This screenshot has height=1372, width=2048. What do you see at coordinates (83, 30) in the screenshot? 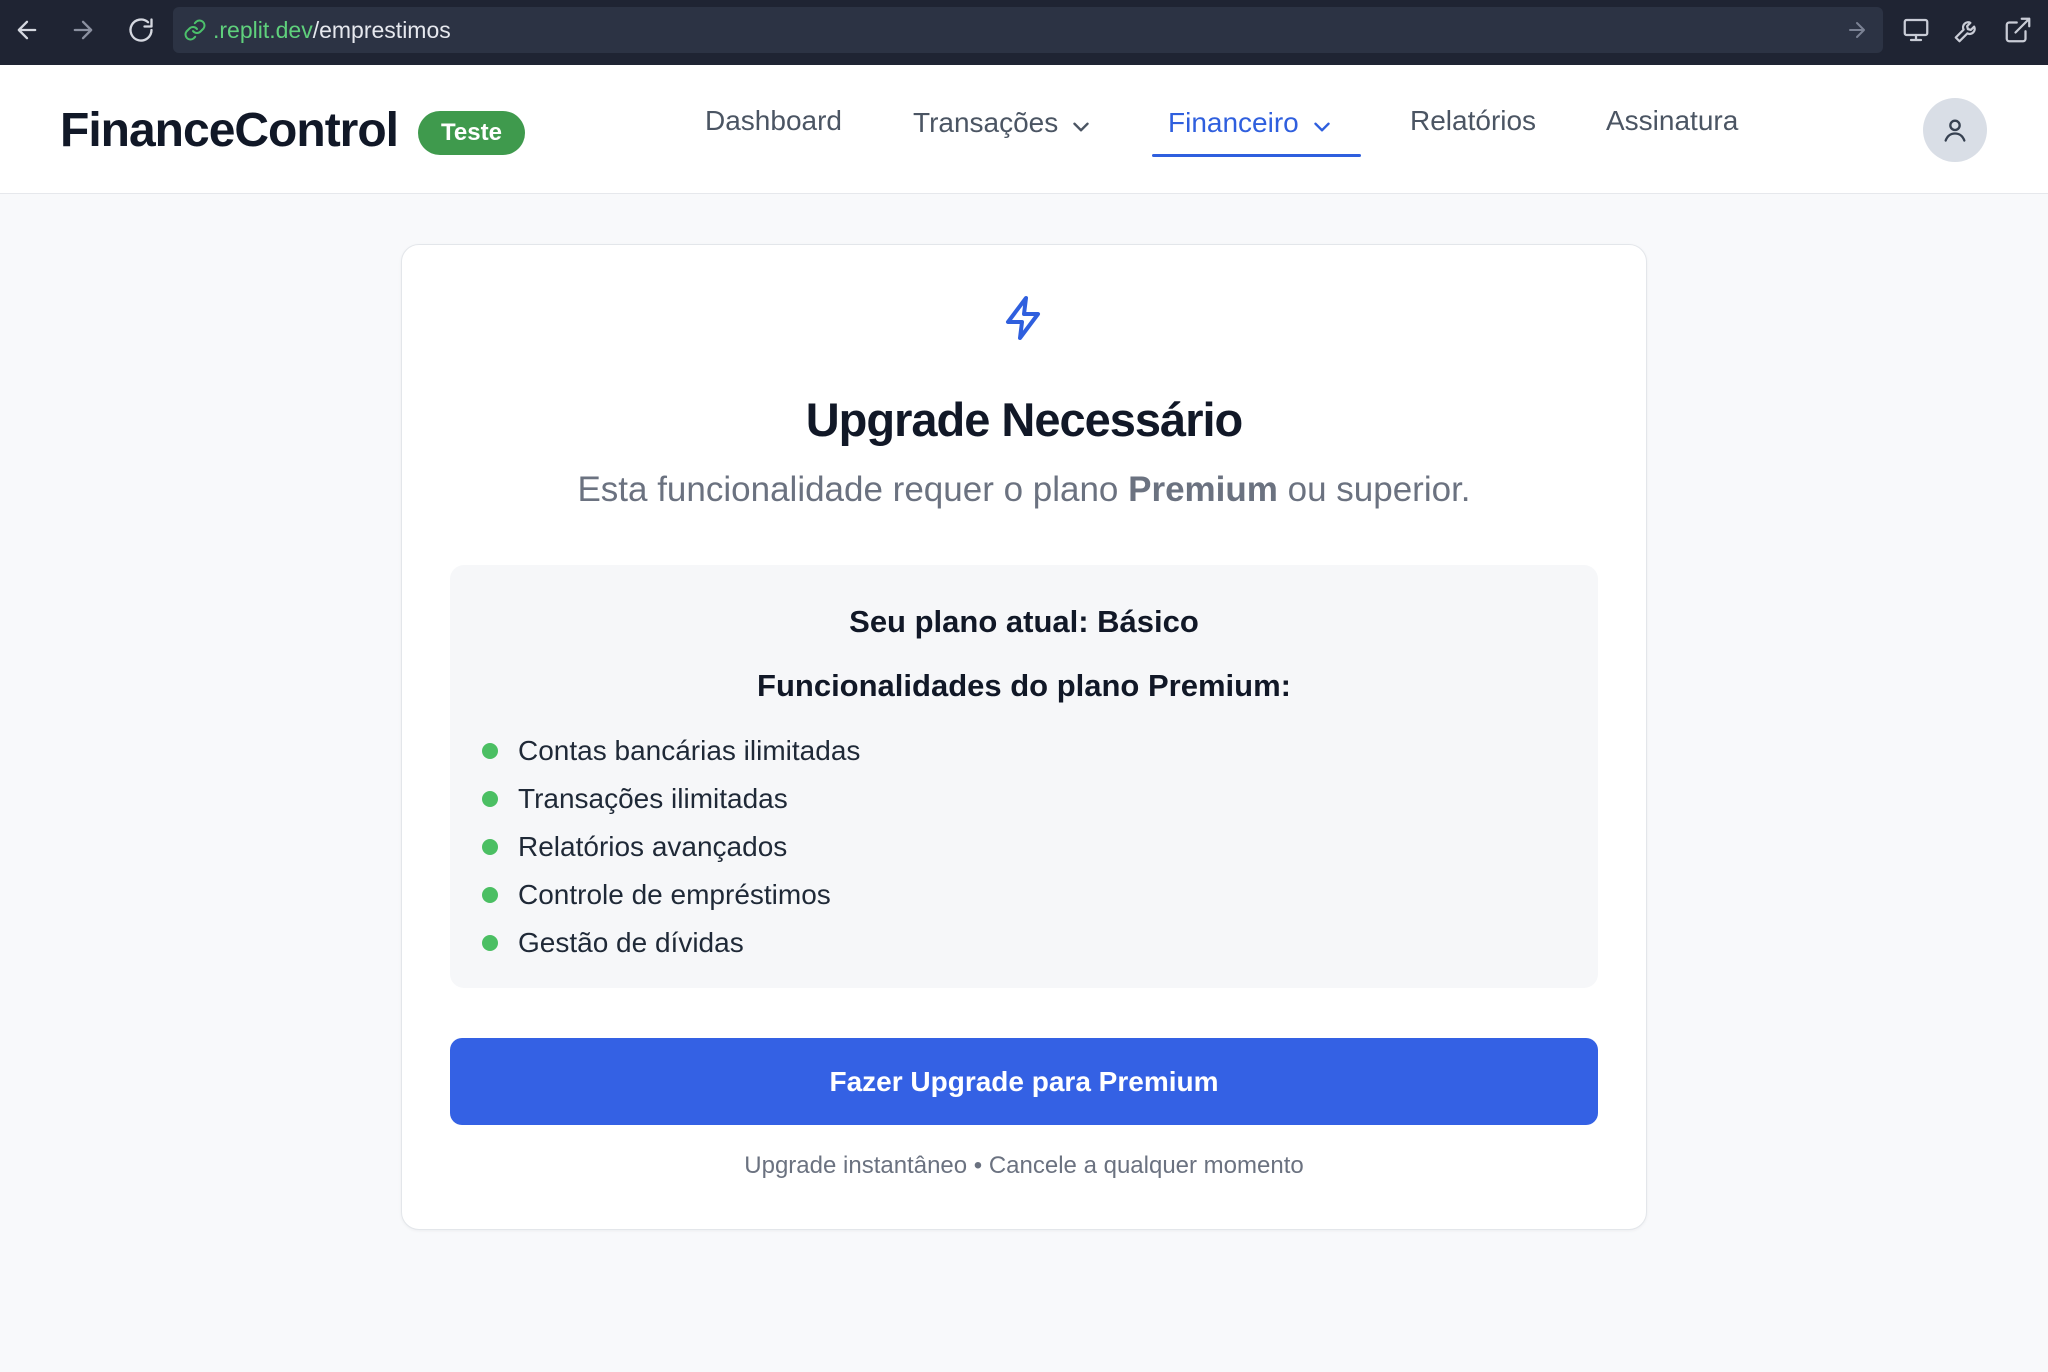
I see `forward-icon` at bounding box center [83, 30].